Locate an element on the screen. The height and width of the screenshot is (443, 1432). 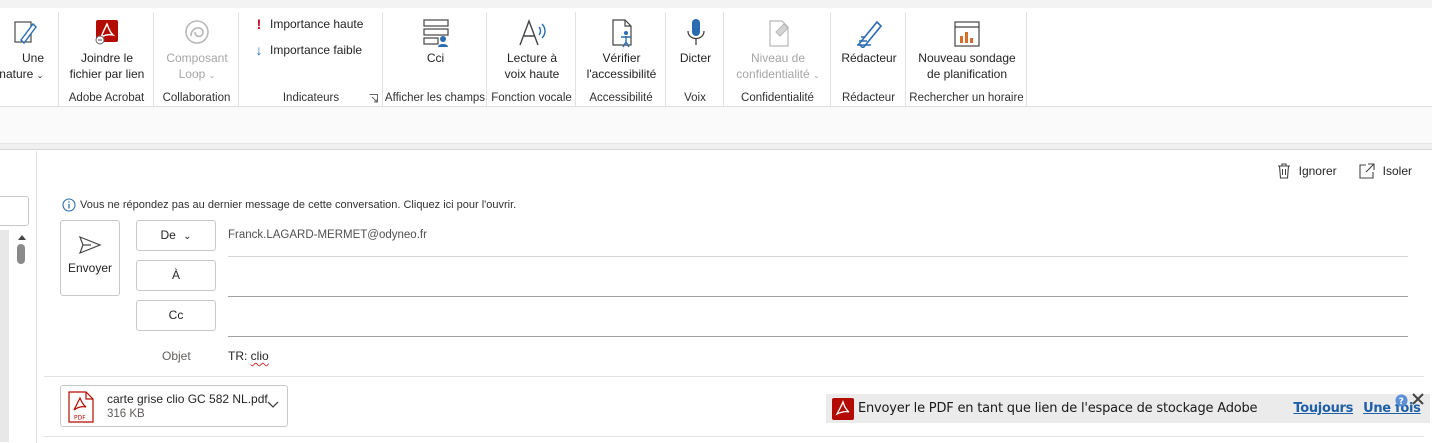
scheduling-poll-label-1: Nouveau sondage is located at coordinates (967, 58).